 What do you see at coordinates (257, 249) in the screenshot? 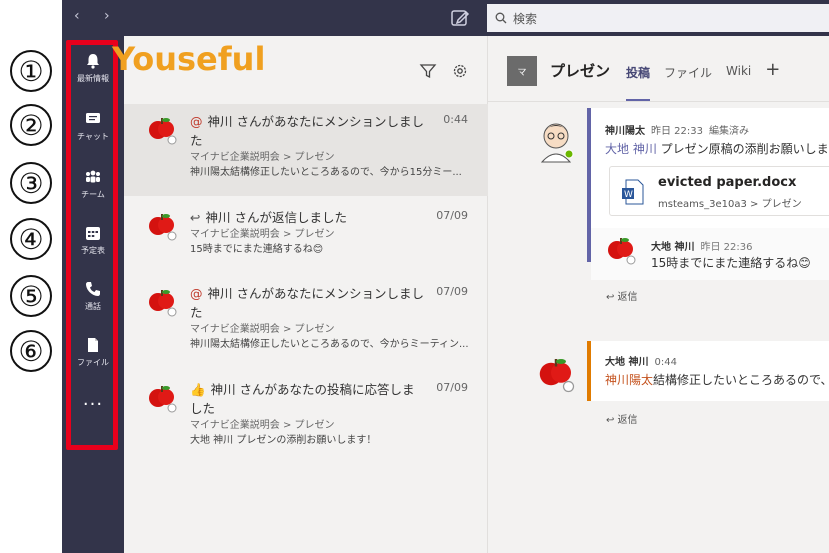
I see `activity-preview: 15時までにまた連絡するね😊` at bounding box center [257, 249].